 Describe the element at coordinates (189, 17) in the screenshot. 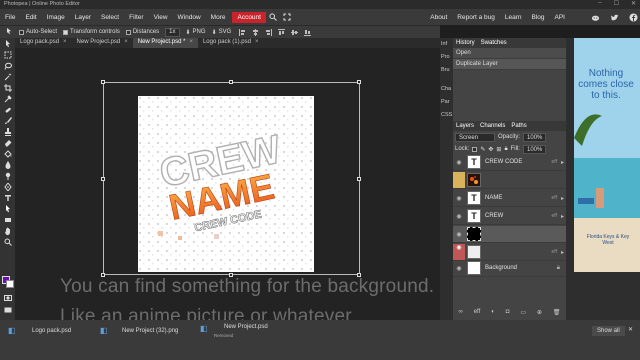

I see `menu-window: Window` at that location.